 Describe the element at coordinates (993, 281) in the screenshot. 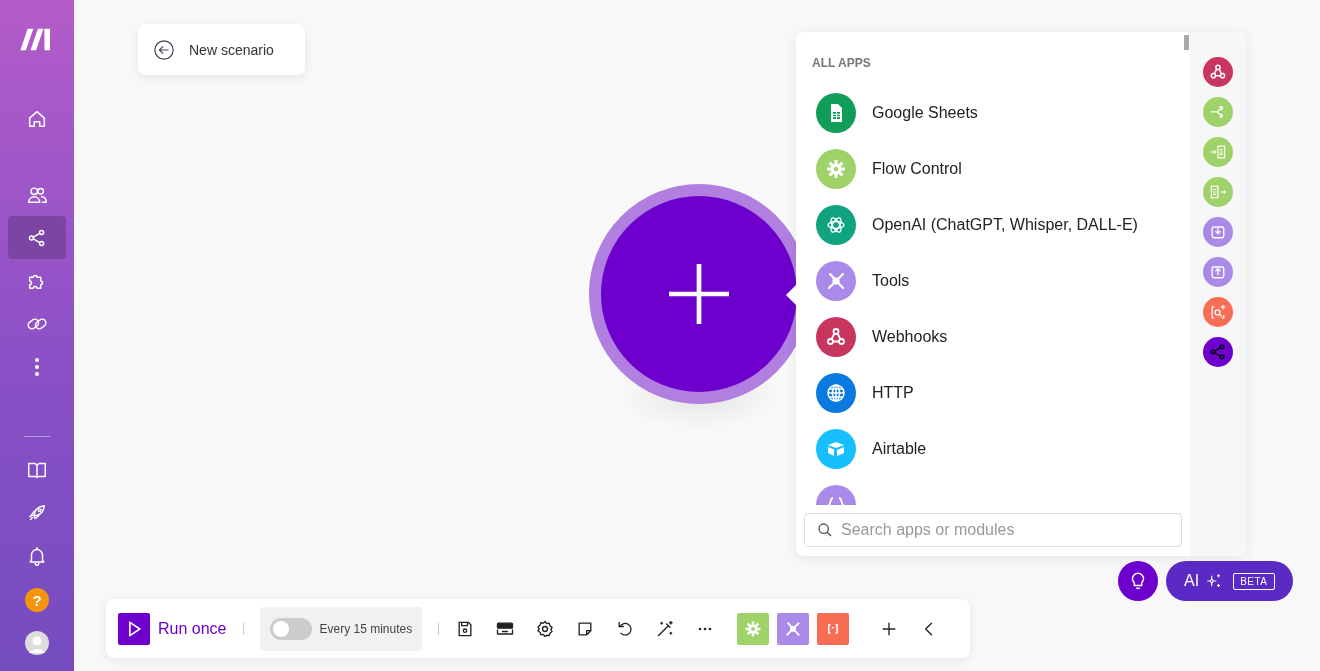

I see `app-list-item: Tools` at that location.